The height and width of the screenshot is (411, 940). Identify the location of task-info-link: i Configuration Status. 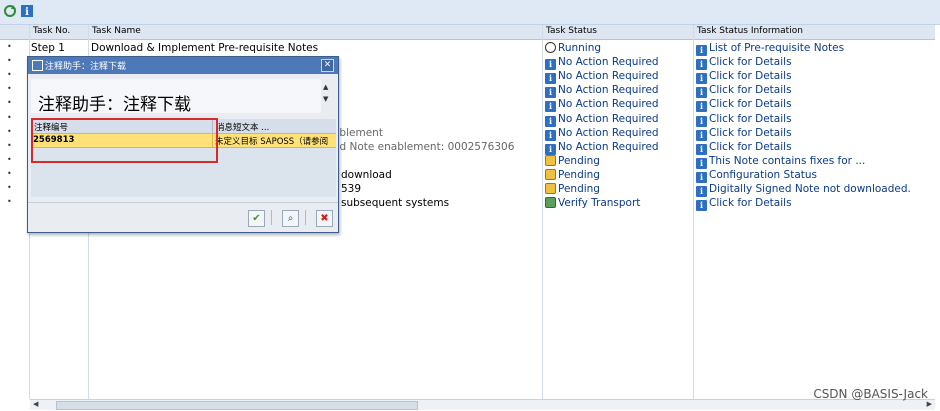
(756, 176).